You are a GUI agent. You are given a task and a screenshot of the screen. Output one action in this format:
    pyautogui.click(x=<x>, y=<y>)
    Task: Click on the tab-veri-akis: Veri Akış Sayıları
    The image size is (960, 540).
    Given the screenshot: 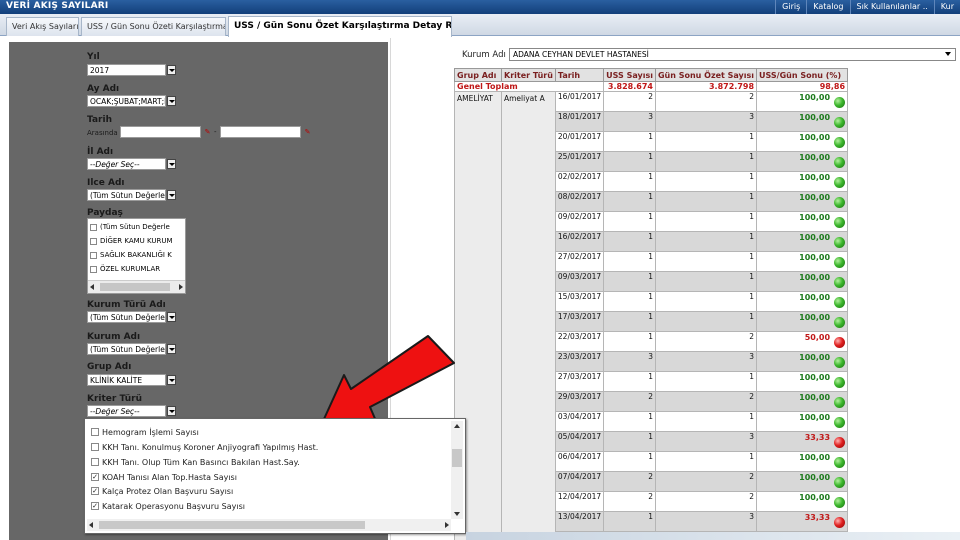 What is the action you would take?
    pyautogui.click(x=42, y=26)
    